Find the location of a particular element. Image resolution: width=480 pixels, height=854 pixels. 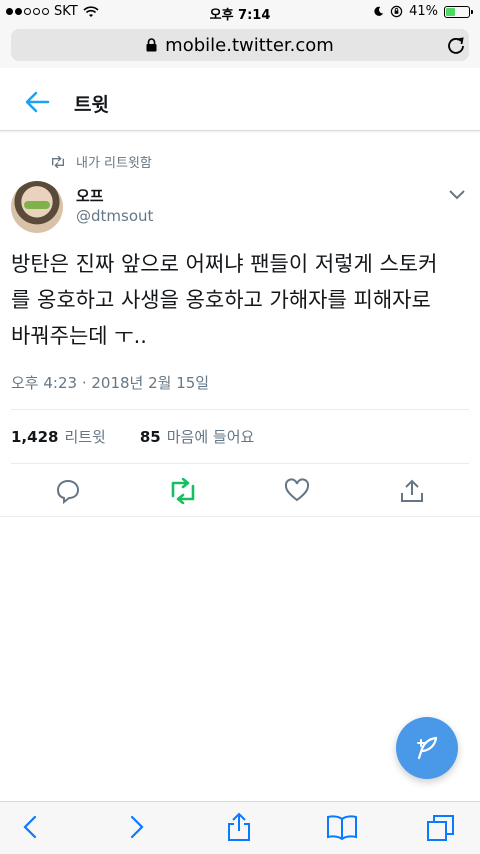

chevron-down-icon is located at coordinates (457, 194).